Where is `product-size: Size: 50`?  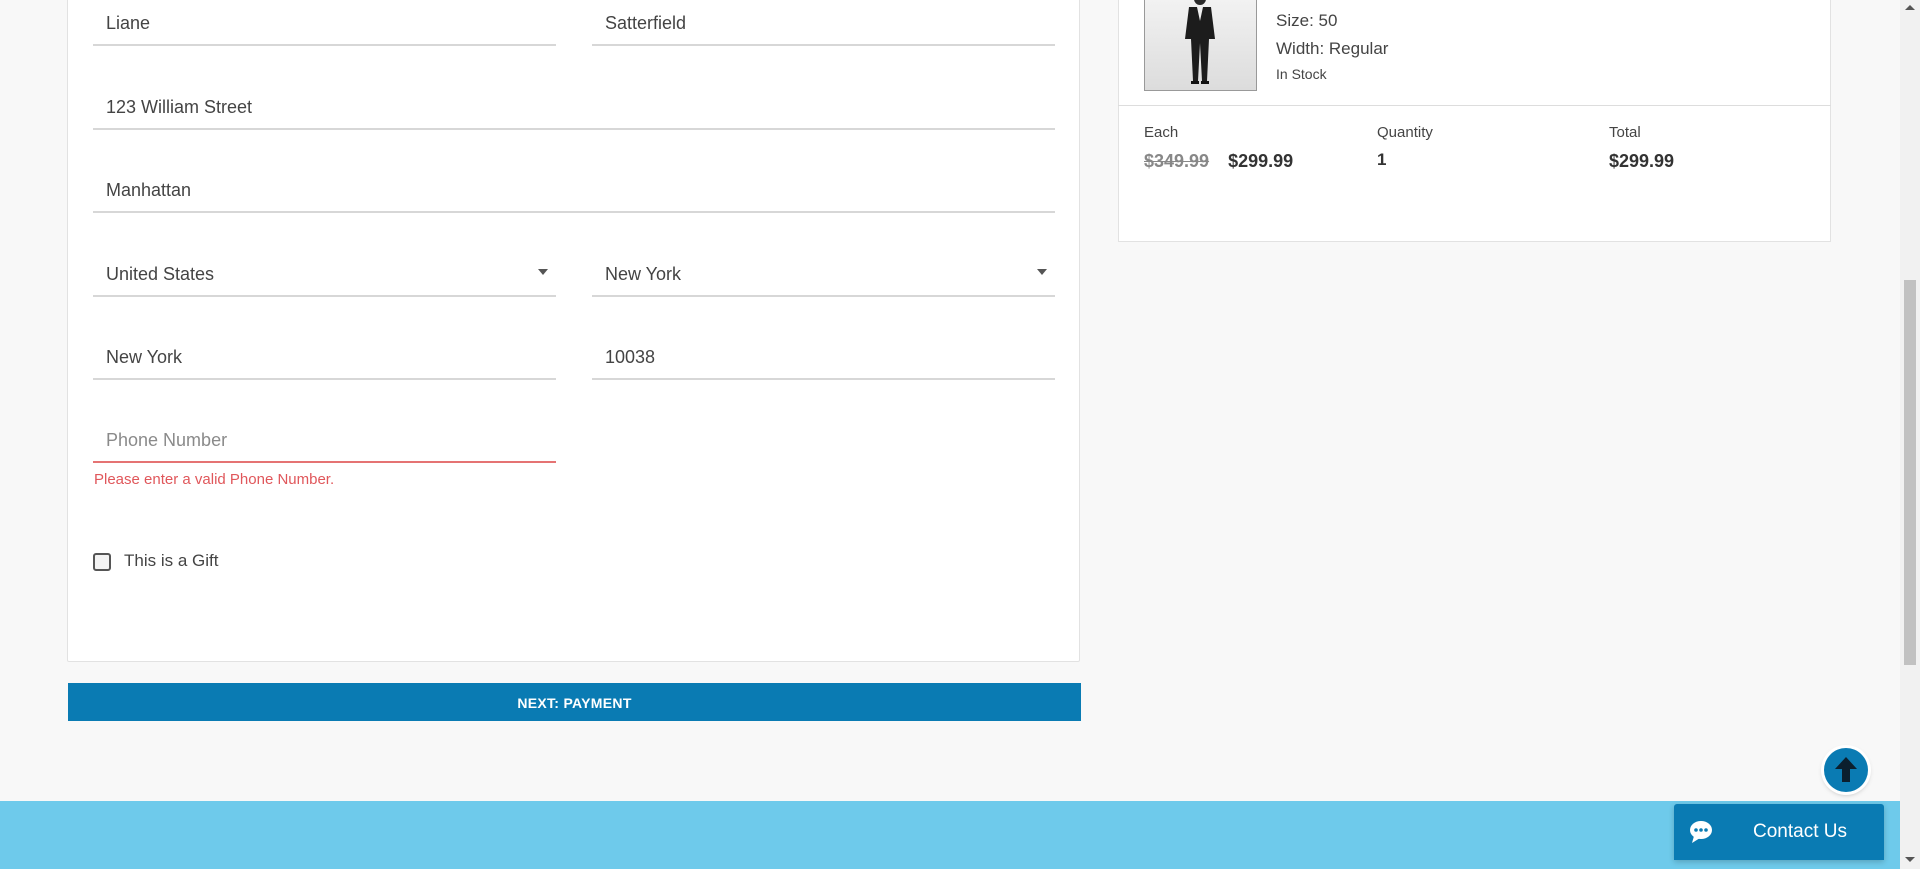 product-size: Size: 50 is located at coordinates (1307, 20).